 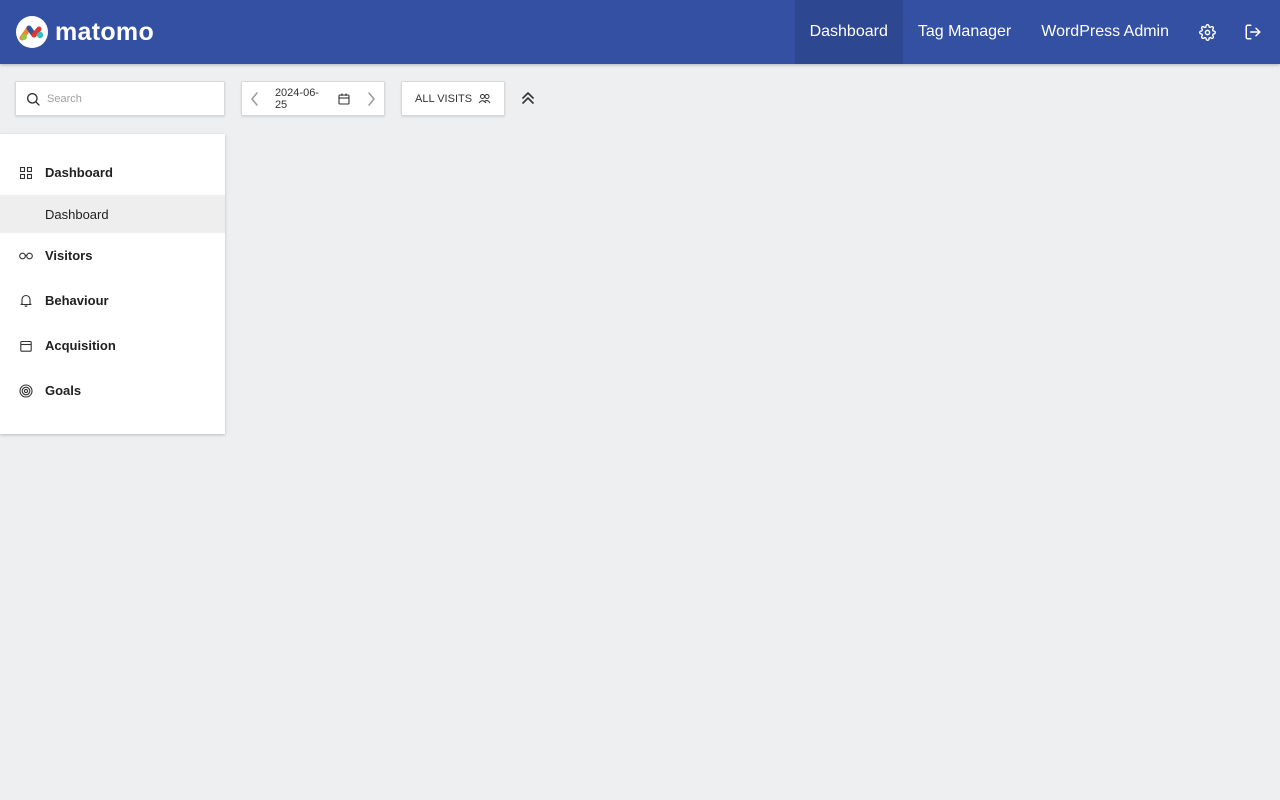 What do you see at coordinates (127, 98) in the screenshot?
I see `search-input` at bounding box center [127, 98].